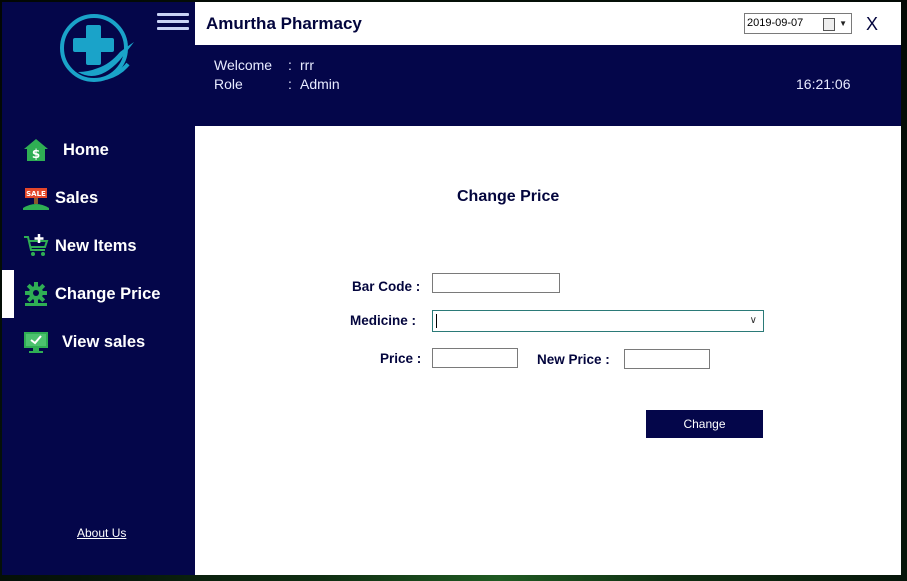 This screenshot has height=581, width=907. I want to click on about-us-link: About Us, so click(101, 533).